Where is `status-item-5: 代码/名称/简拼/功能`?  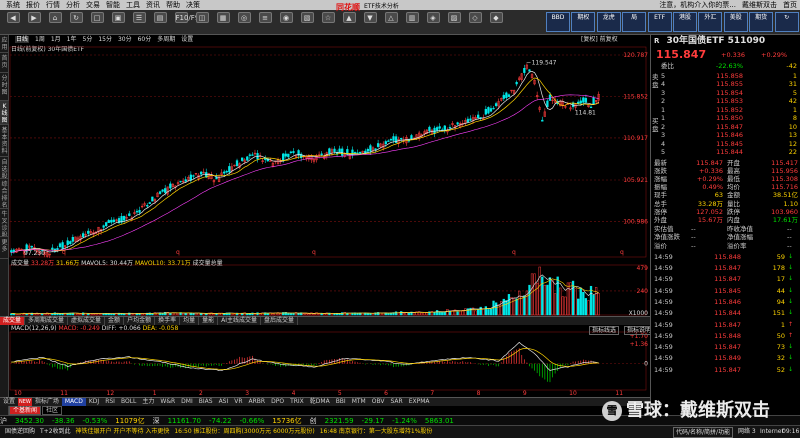 status-item-5: 代码/名称/简拼/功能 is located at coordinates (703, 432).